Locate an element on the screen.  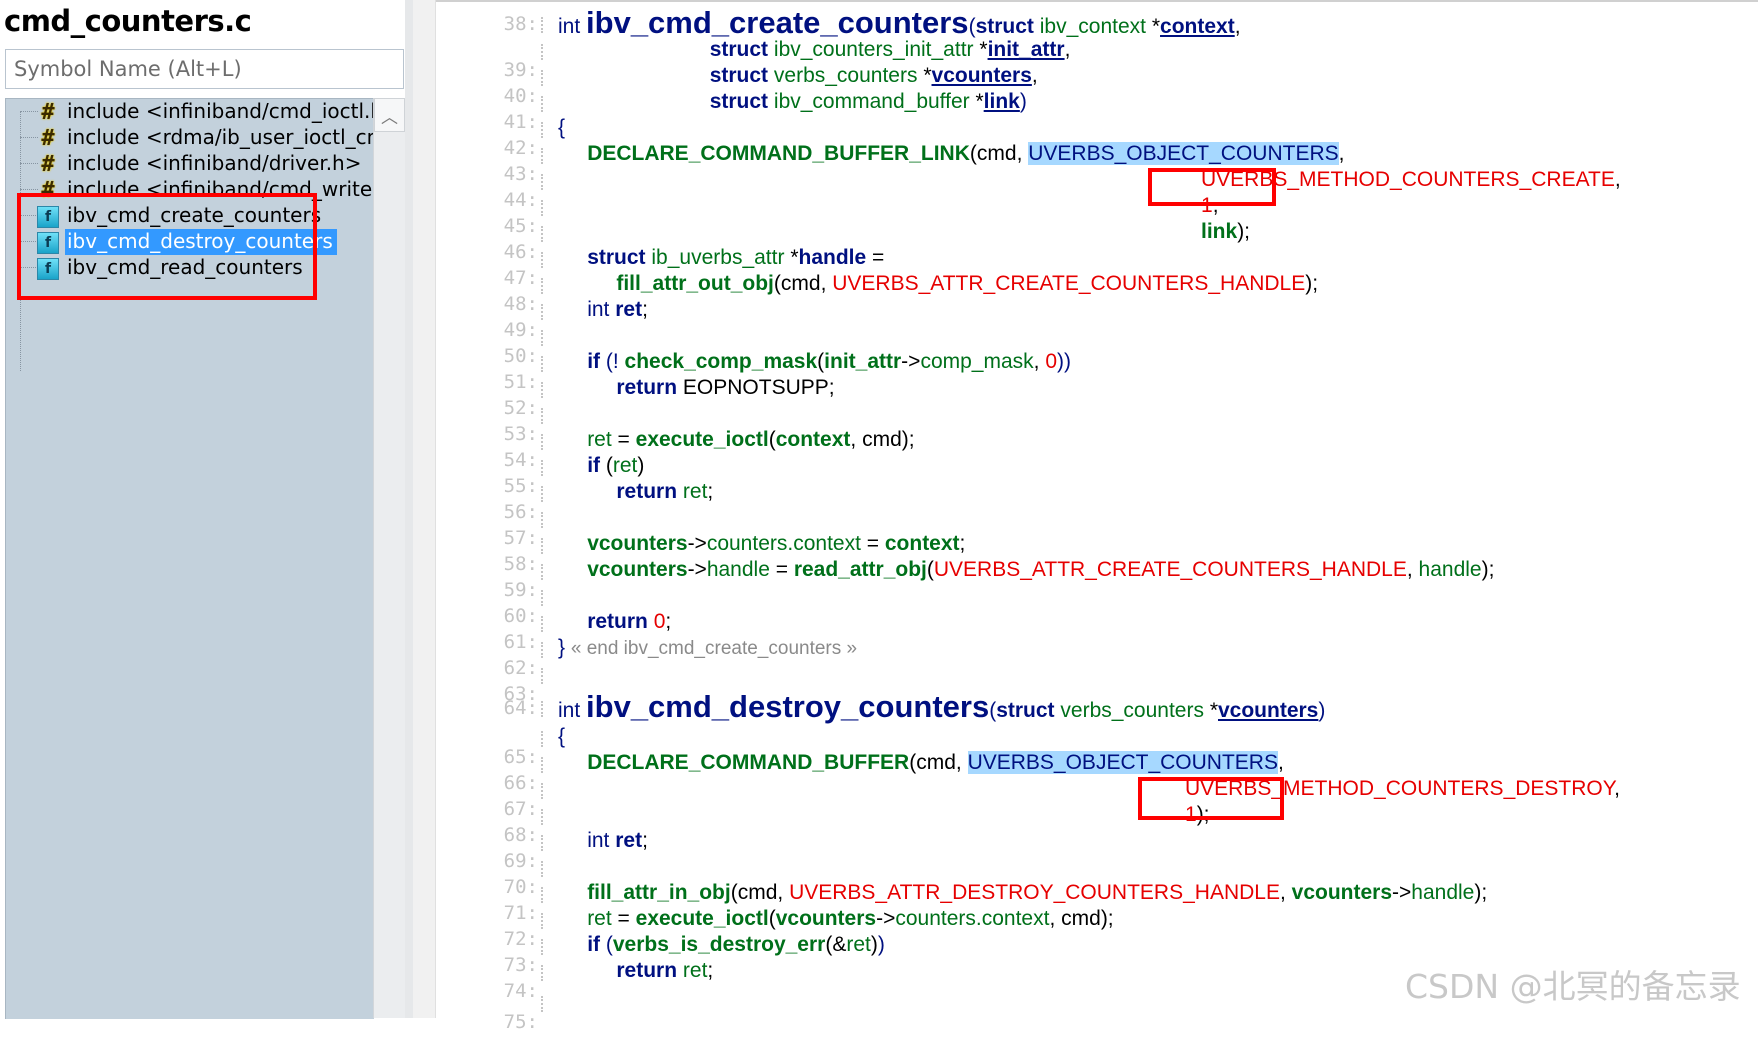
macro-suffix-destroy: _DESTROY is located at coordinates (1559, 788).